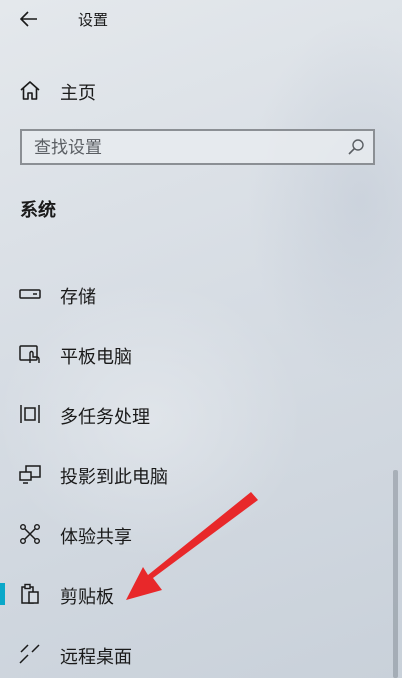 This screenshot has width=402, height=678. What do you see at coordinates (201, 294) in the screenshot?
I see `nav-item-storage: 存储` at bounding box center [201, 294].